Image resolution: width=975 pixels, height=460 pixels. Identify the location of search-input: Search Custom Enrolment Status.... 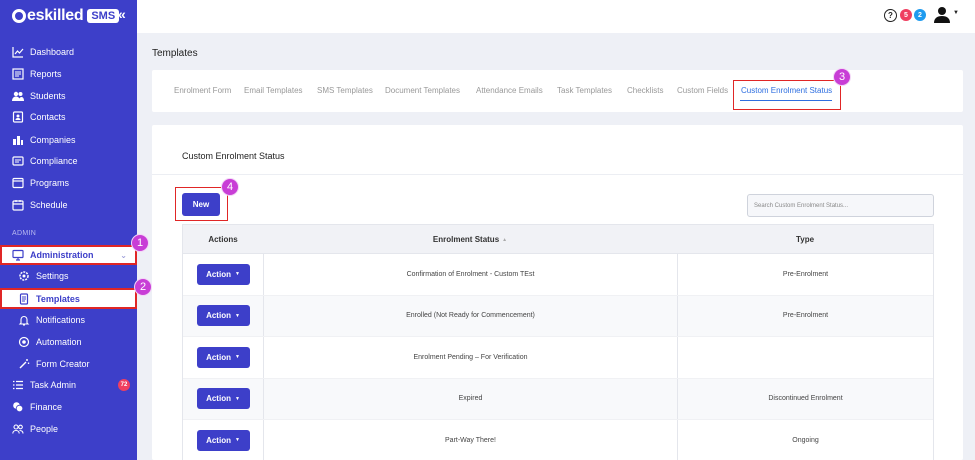
(840, 205).